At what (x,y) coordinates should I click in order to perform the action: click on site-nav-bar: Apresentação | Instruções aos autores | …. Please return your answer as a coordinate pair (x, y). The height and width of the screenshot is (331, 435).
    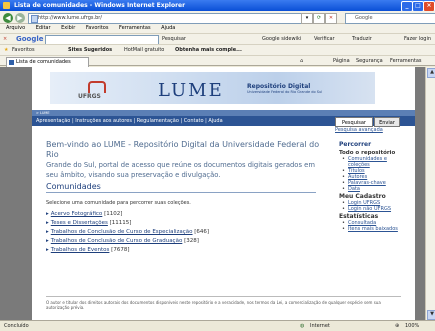
    Looking at the image, I should click on (223, 121).